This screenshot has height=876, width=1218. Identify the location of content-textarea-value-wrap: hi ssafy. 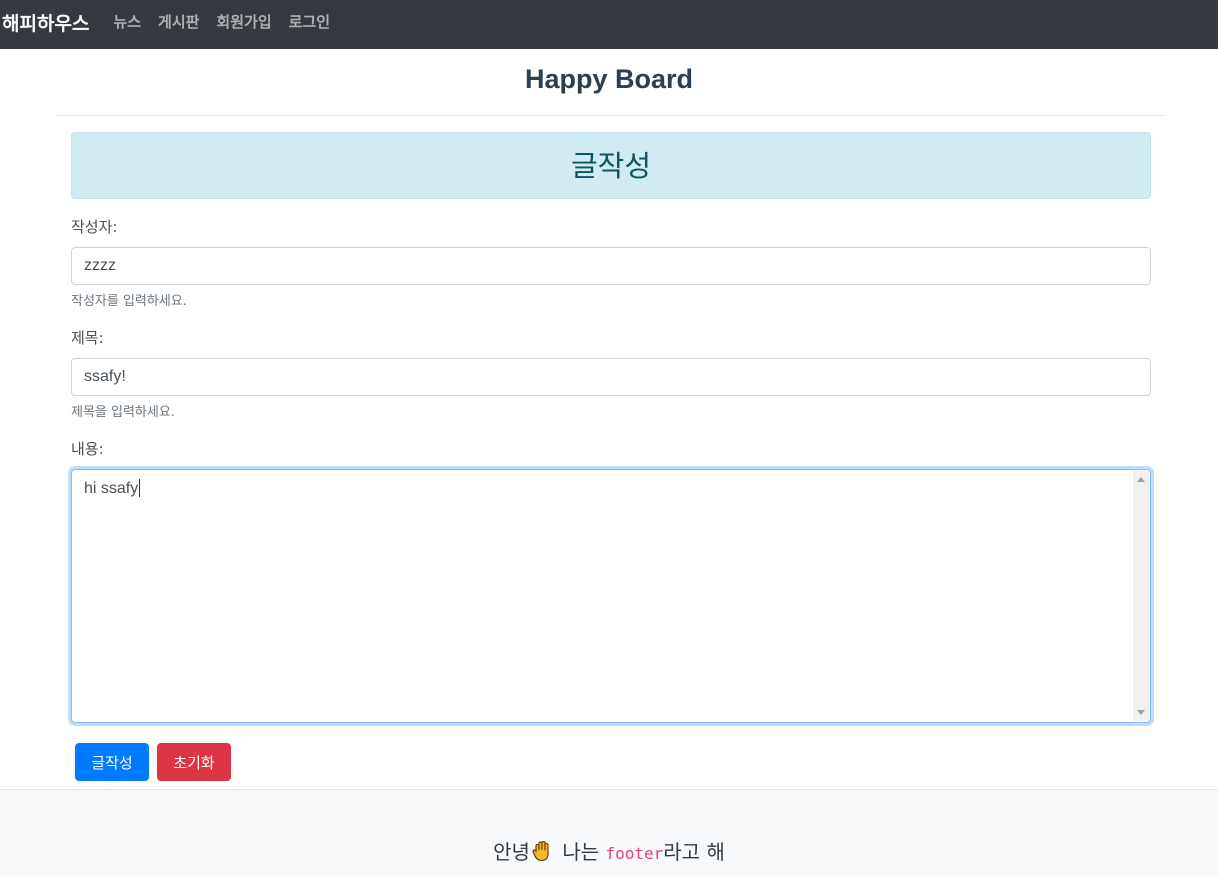
(112, 488).